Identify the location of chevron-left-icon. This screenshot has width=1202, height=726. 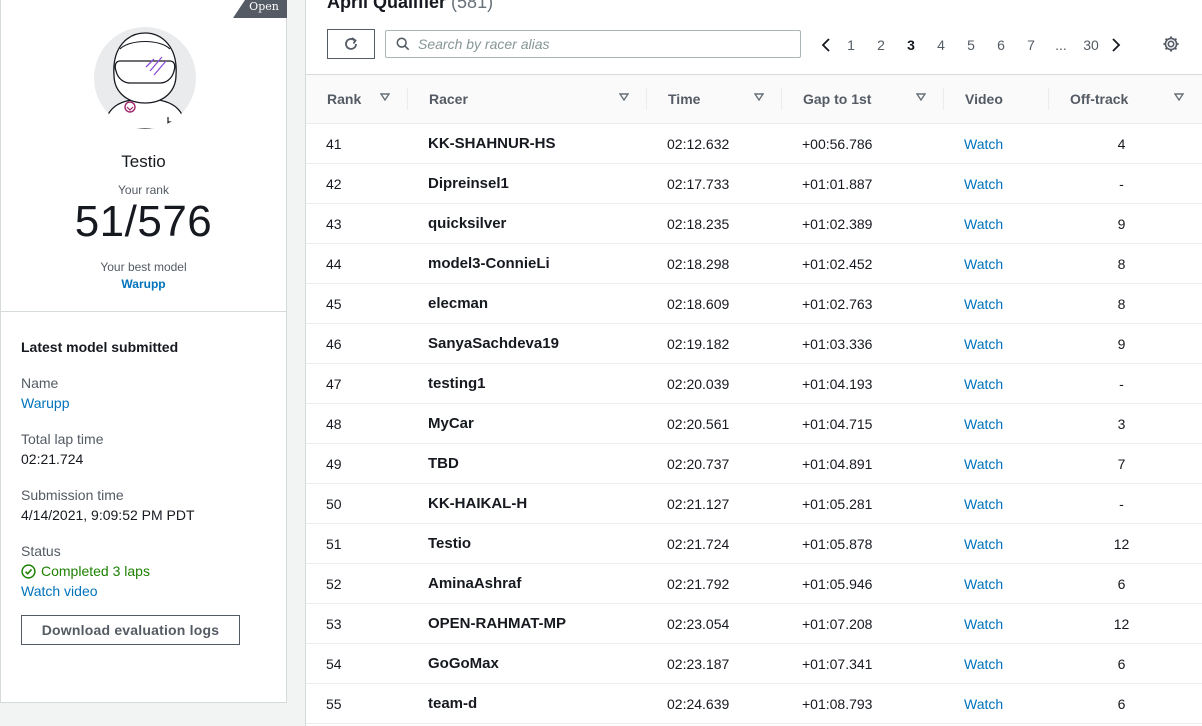
(825, 45).